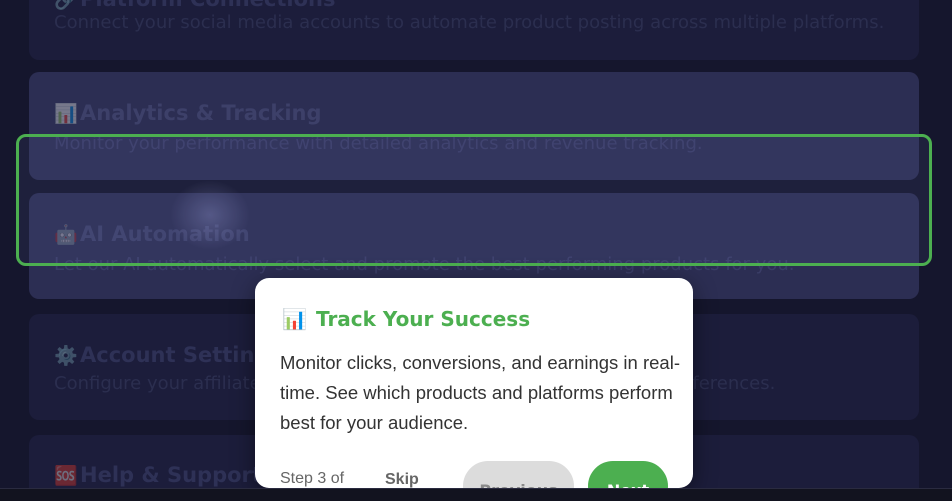  What do you see at coordinates (66, 5) in the screenshot?
I see `link-icon: 🔗` at bounding box center [66, 5].